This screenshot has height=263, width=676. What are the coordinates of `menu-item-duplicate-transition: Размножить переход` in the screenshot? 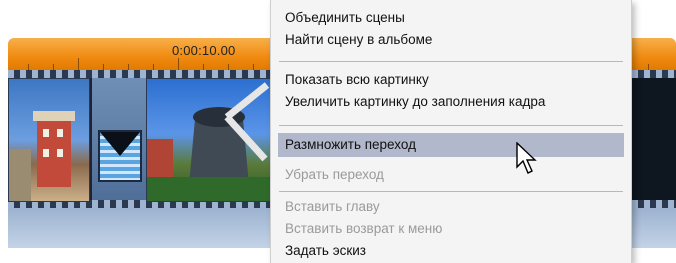 It's located at (350, 145).